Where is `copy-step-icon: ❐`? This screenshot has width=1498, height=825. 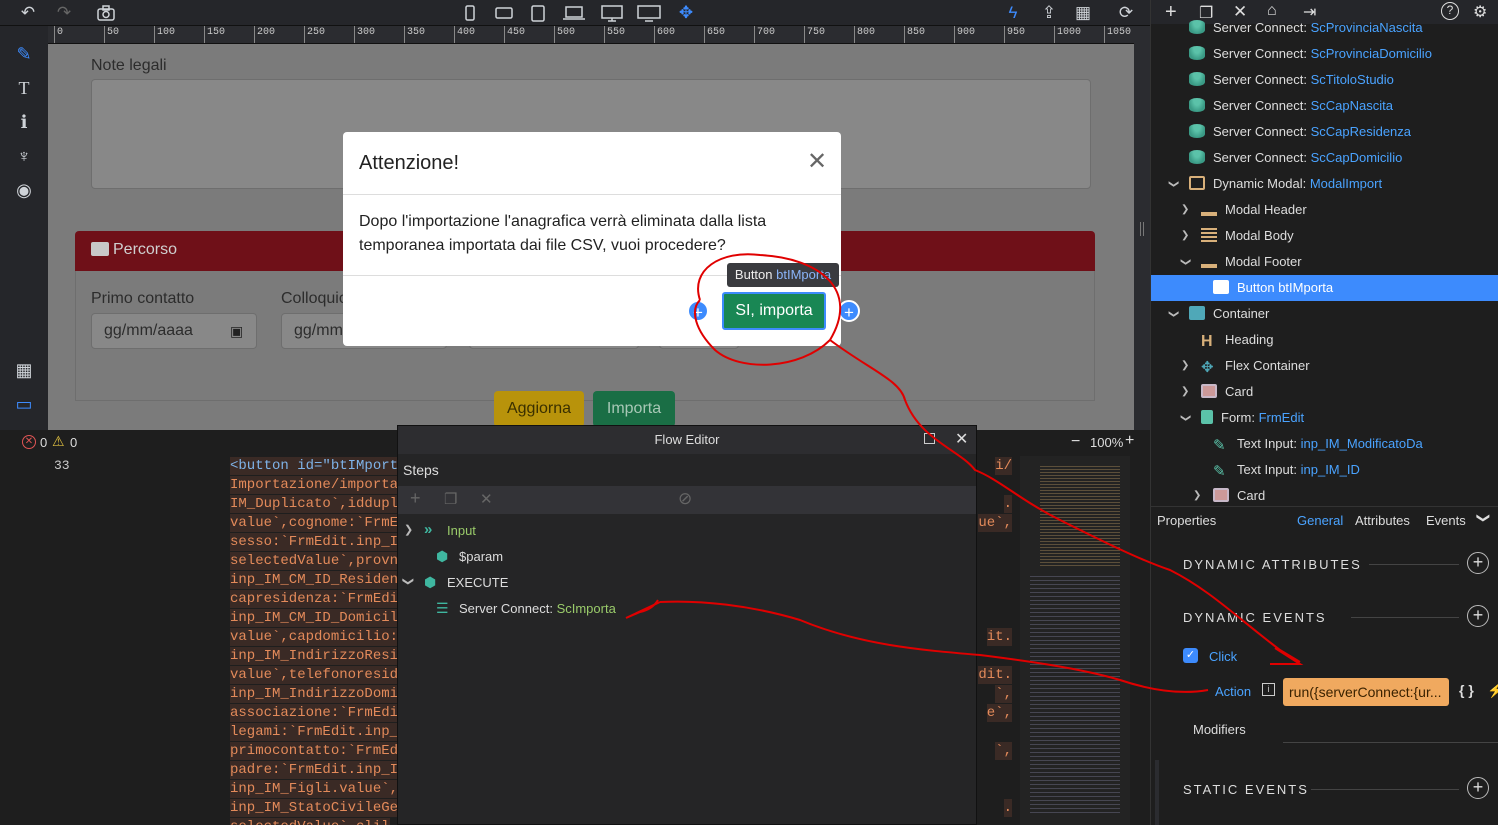 copy-step-icon: ❐ is located at coordinates (450, 499).